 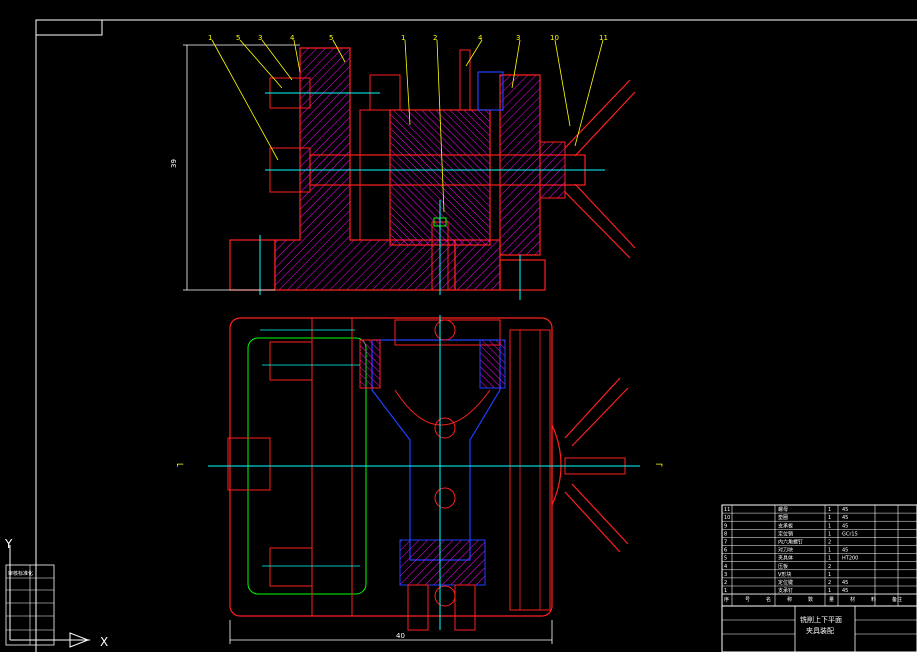 What do you see at coordinates (821, 619) in the screenshot?
I see `title-line-1: 铣削上下平面` at bounding box center [821, 619].